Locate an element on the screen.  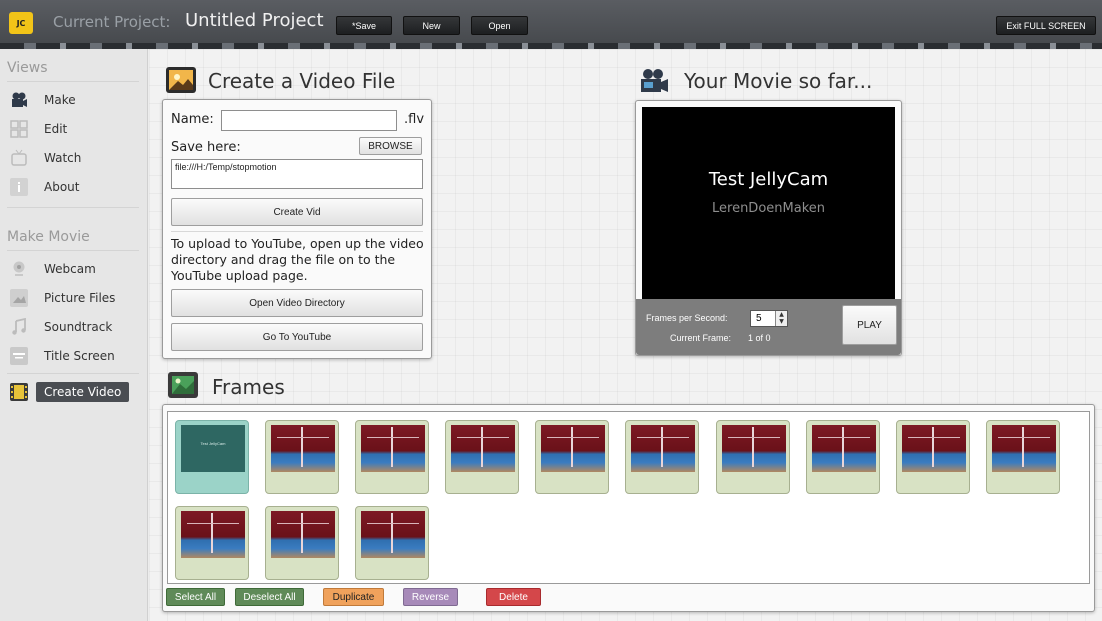
sidebar-item-about: About is located at coordinates (44, 187).